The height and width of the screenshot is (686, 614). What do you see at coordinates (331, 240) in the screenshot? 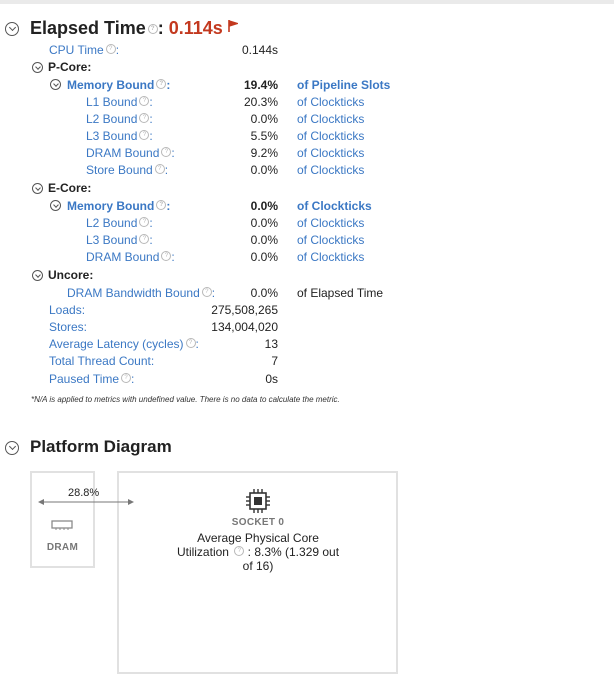
I see `ecore-l3-bound-unit: of Clockticks` at bounding box center [331, 240].